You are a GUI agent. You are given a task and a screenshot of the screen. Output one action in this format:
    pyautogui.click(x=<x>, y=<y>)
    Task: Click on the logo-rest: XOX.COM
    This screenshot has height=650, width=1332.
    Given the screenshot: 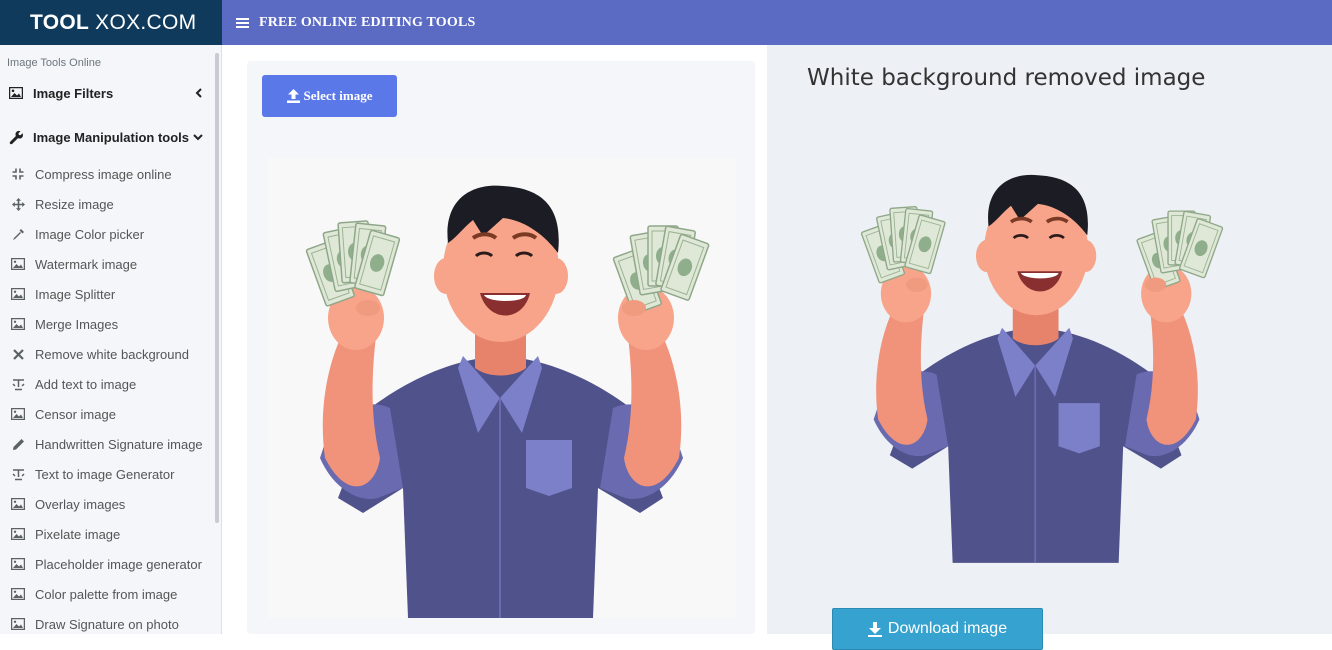 What is the action you would take?
    pyautogui.click(x=146, y=22)
    